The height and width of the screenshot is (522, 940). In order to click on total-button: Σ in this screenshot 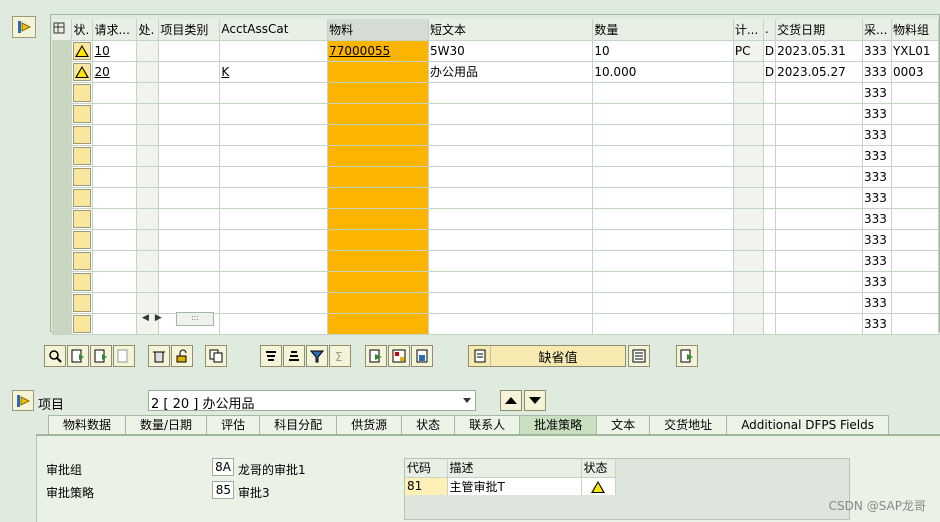, I will do `click(340, 356)`.